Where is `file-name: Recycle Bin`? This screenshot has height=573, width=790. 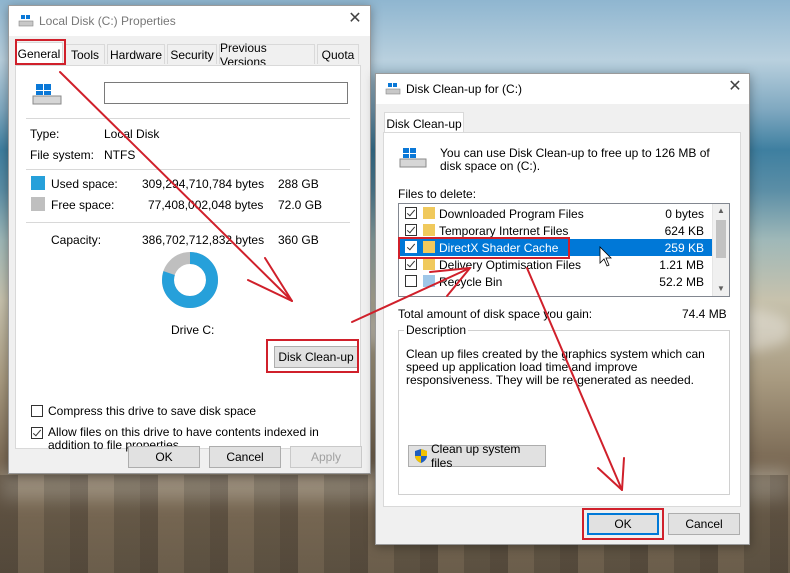 file-name: Recycle Bin is located at coordinates (471, 282).